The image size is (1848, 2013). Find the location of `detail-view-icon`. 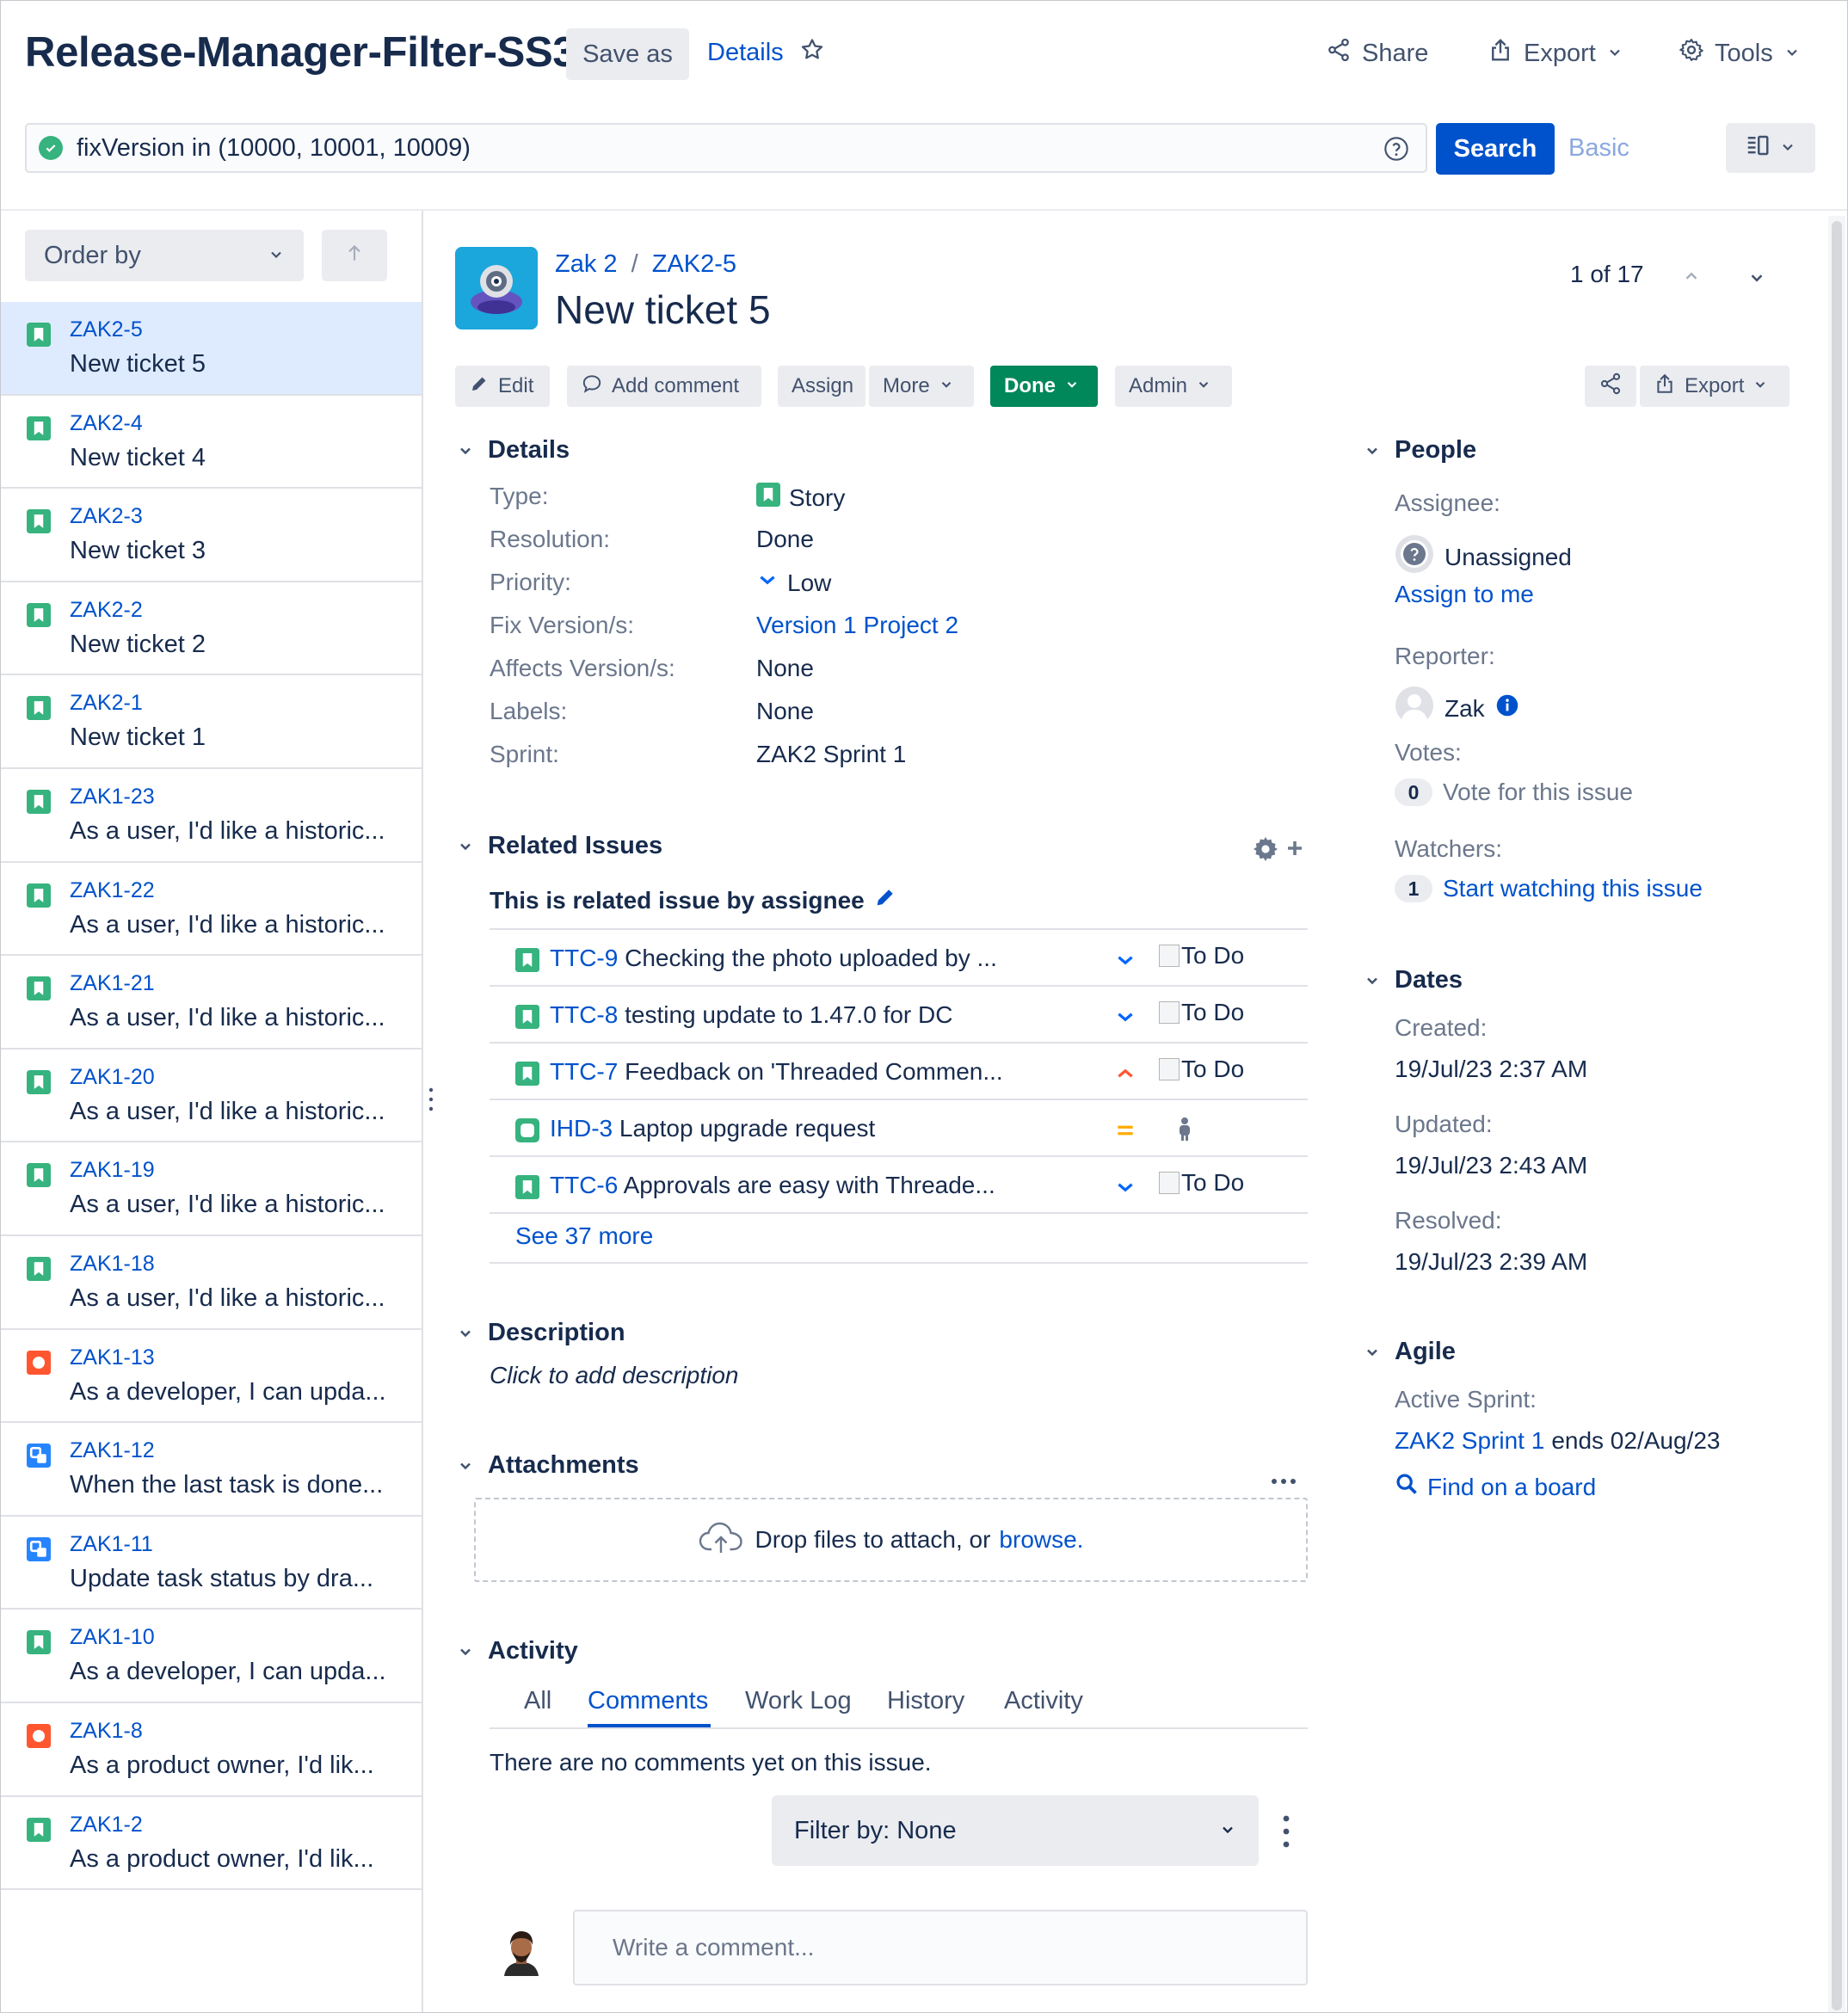

detail-view-icon is located at coordinates (1758, 148).